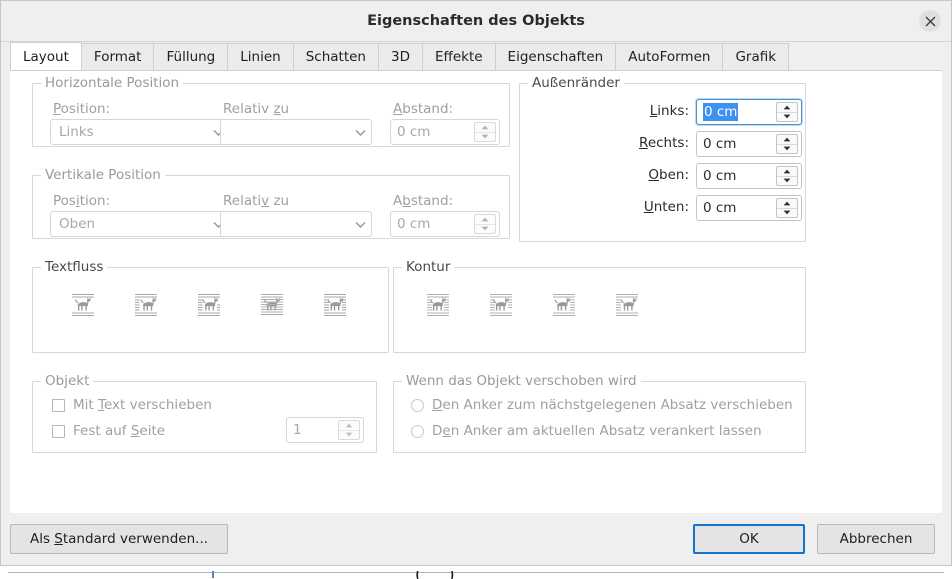 The width and height of the screenshot is (952, 579). Describe the element at coordinates (296, 132) in the screenshot. I see `h-relative-combo` at that location.